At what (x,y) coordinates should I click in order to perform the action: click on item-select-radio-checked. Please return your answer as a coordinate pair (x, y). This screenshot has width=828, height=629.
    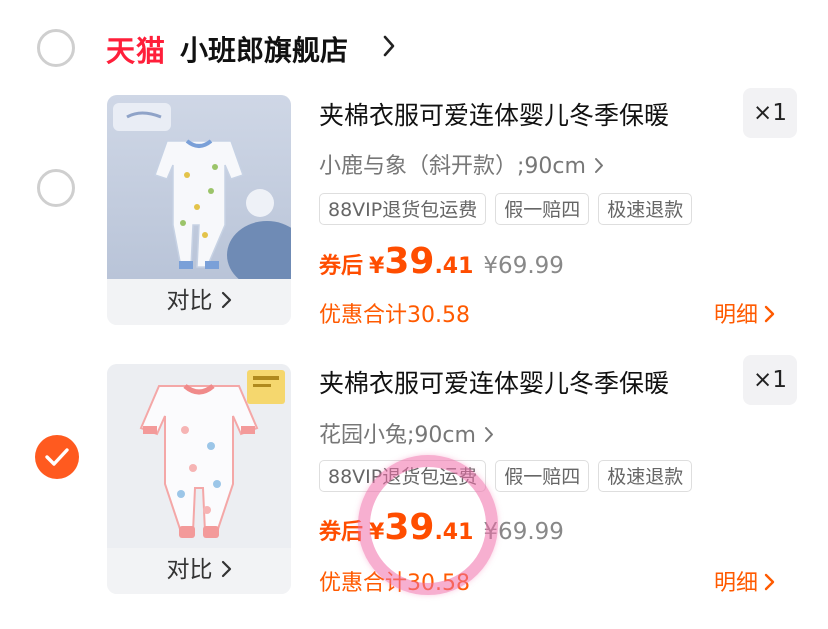
    Looking at the image, I should click on (57, 457).